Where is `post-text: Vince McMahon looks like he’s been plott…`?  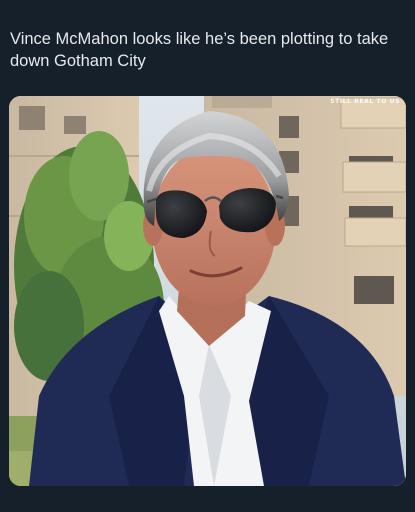 post-text: Vince McMahon looks like he’s been plott… is located at coordinates (199, 50).